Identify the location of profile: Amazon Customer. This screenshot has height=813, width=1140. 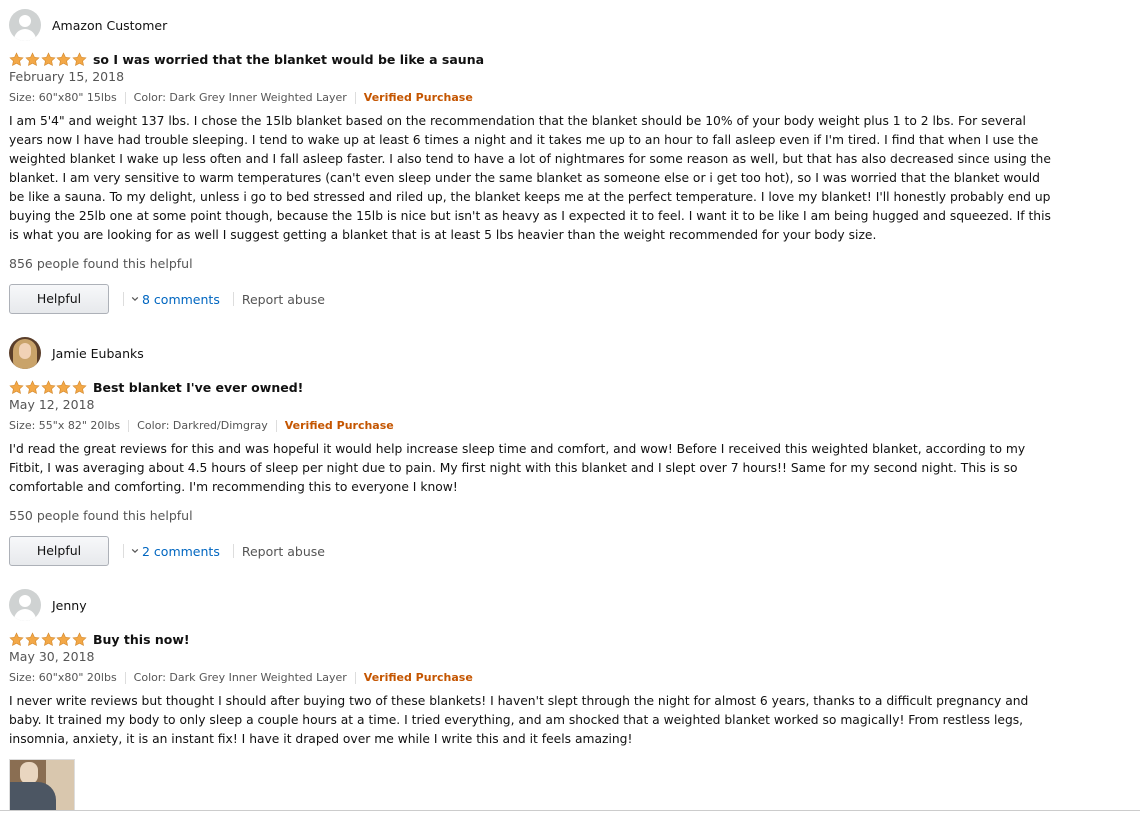
(88, 25).